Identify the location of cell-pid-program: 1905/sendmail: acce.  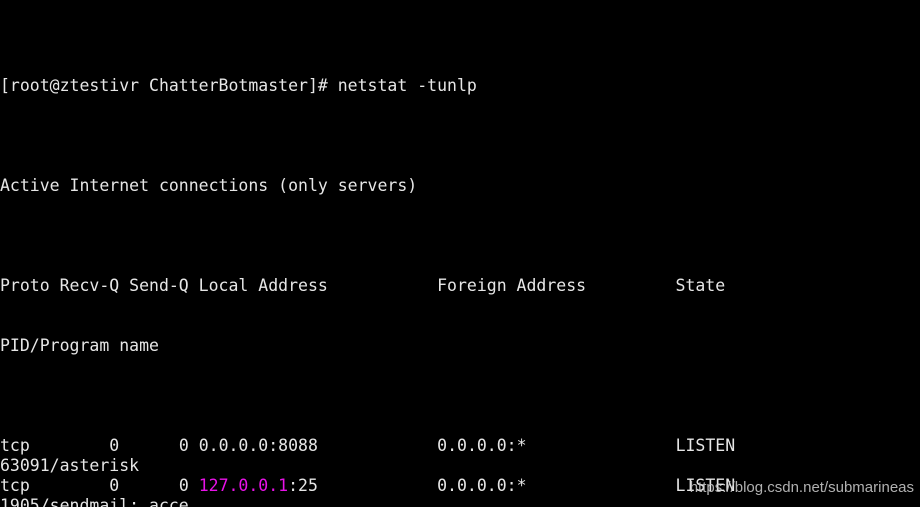
(94, 501).